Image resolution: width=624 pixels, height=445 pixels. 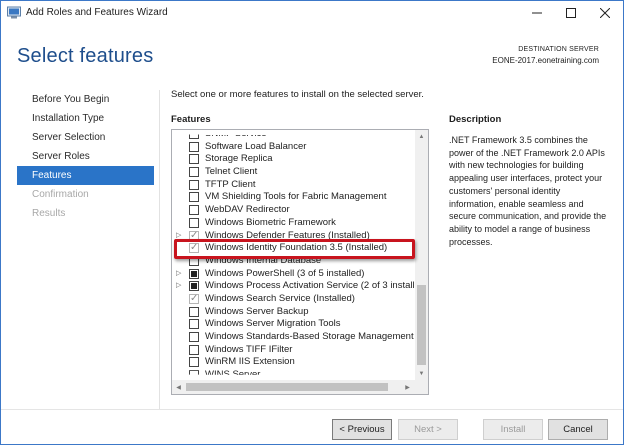 I want to click on feature-row: ▷ Windows PowerShell (3 of 5 installed), so click(x=294, y=274).